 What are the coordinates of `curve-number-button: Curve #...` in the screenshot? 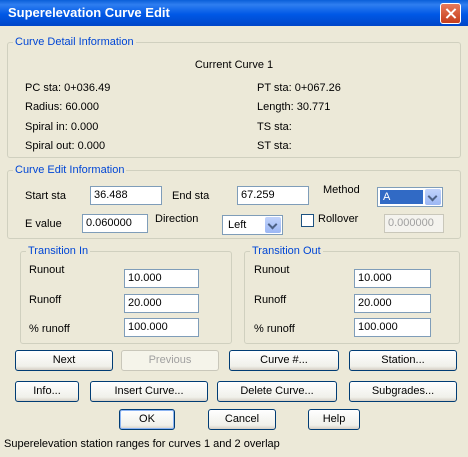 It's located at (284, 360).